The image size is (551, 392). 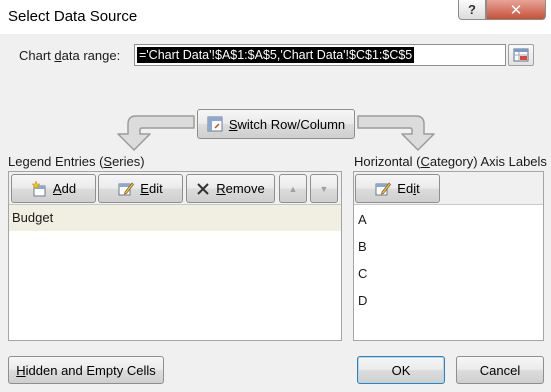 What do you see at coordinates (408, 188) in the screenshot?
I see `edit-axis-labels-label: Edit` at bounding box center [408, 188].